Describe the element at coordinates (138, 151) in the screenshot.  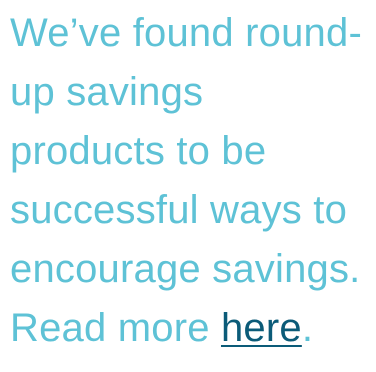
I see `callout-line-3: products to be` at that location.